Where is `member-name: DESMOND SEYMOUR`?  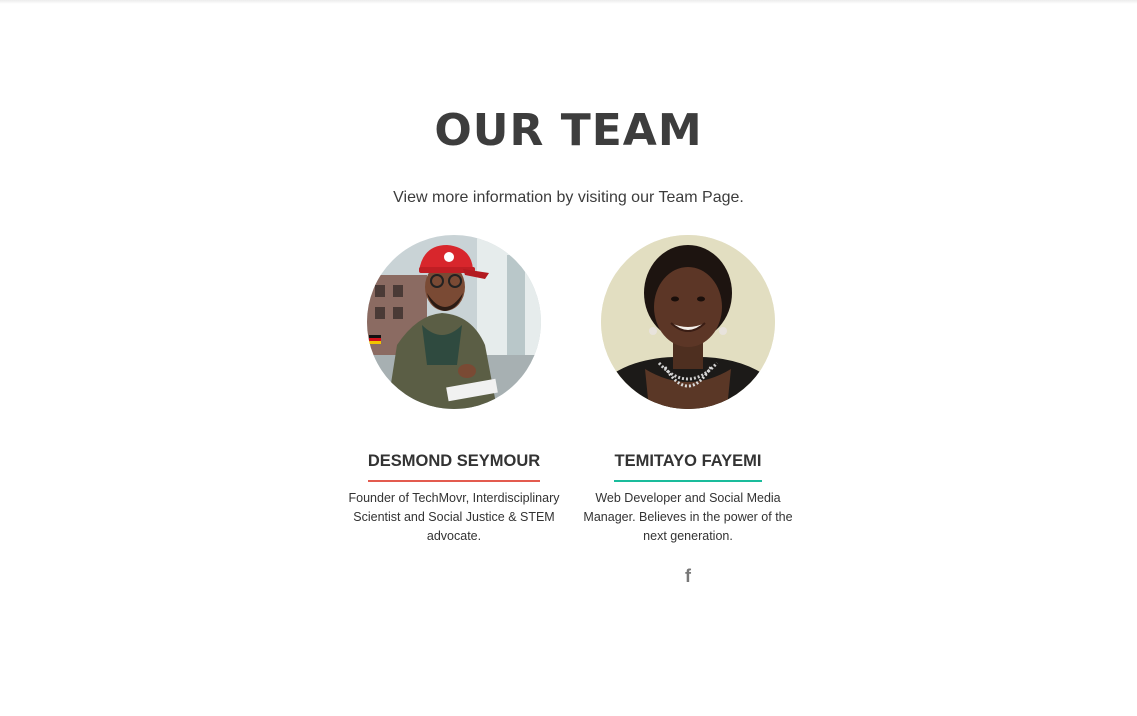
member-name: DESMOND SEYMOUR is located at coordinates (454, 466).